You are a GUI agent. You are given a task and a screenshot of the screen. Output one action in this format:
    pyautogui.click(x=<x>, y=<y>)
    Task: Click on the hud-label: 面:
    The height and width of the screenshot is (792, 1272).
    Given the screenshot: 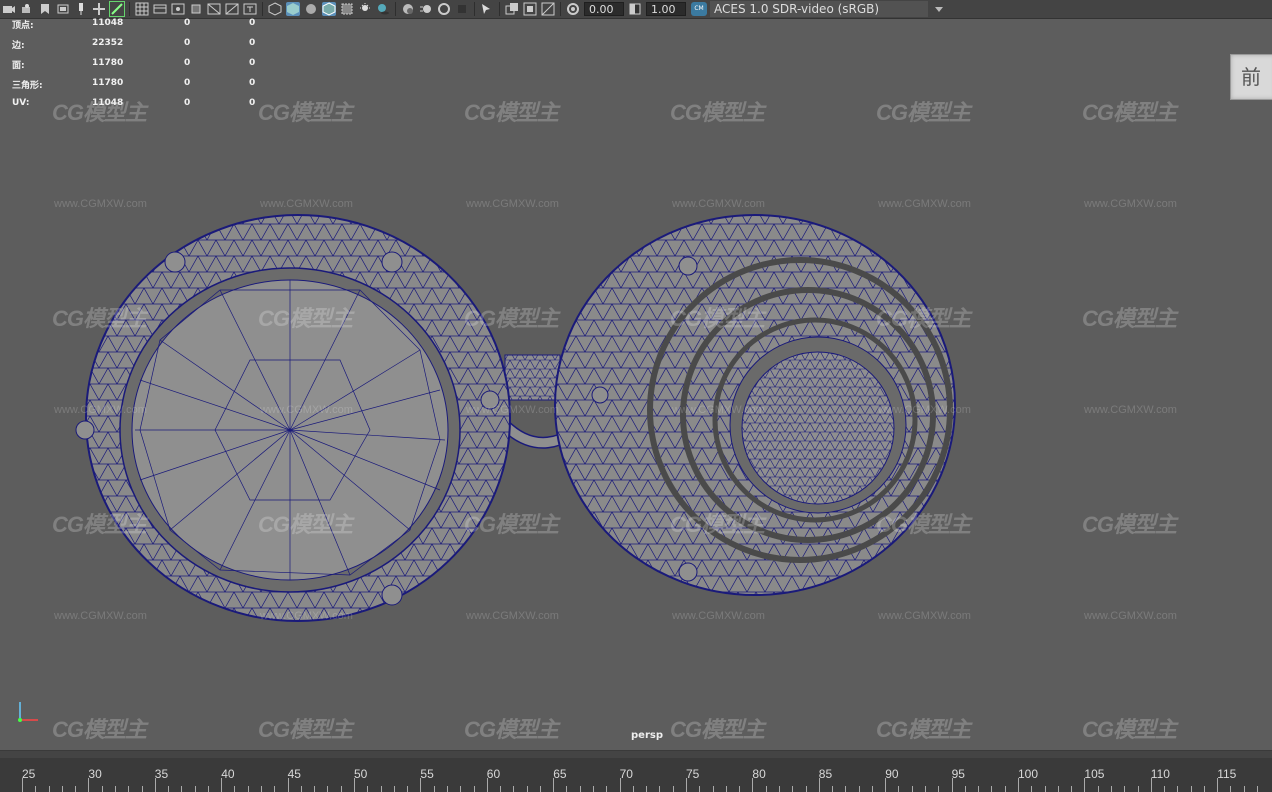 What is the action you would take?
    pyautogui.click(x=18, y=66)
    